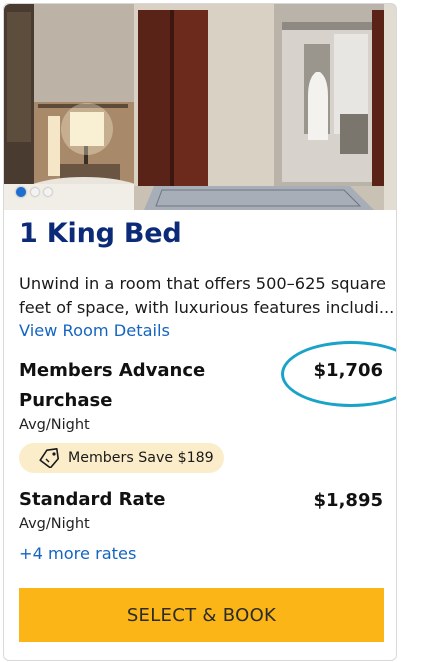 The width and height of the screenshot is (422, 662). What do you see at coordinates (348, 500) in the screenshot?
I see `rate-price-standard: $1,895` at bounding box center [348, 500].